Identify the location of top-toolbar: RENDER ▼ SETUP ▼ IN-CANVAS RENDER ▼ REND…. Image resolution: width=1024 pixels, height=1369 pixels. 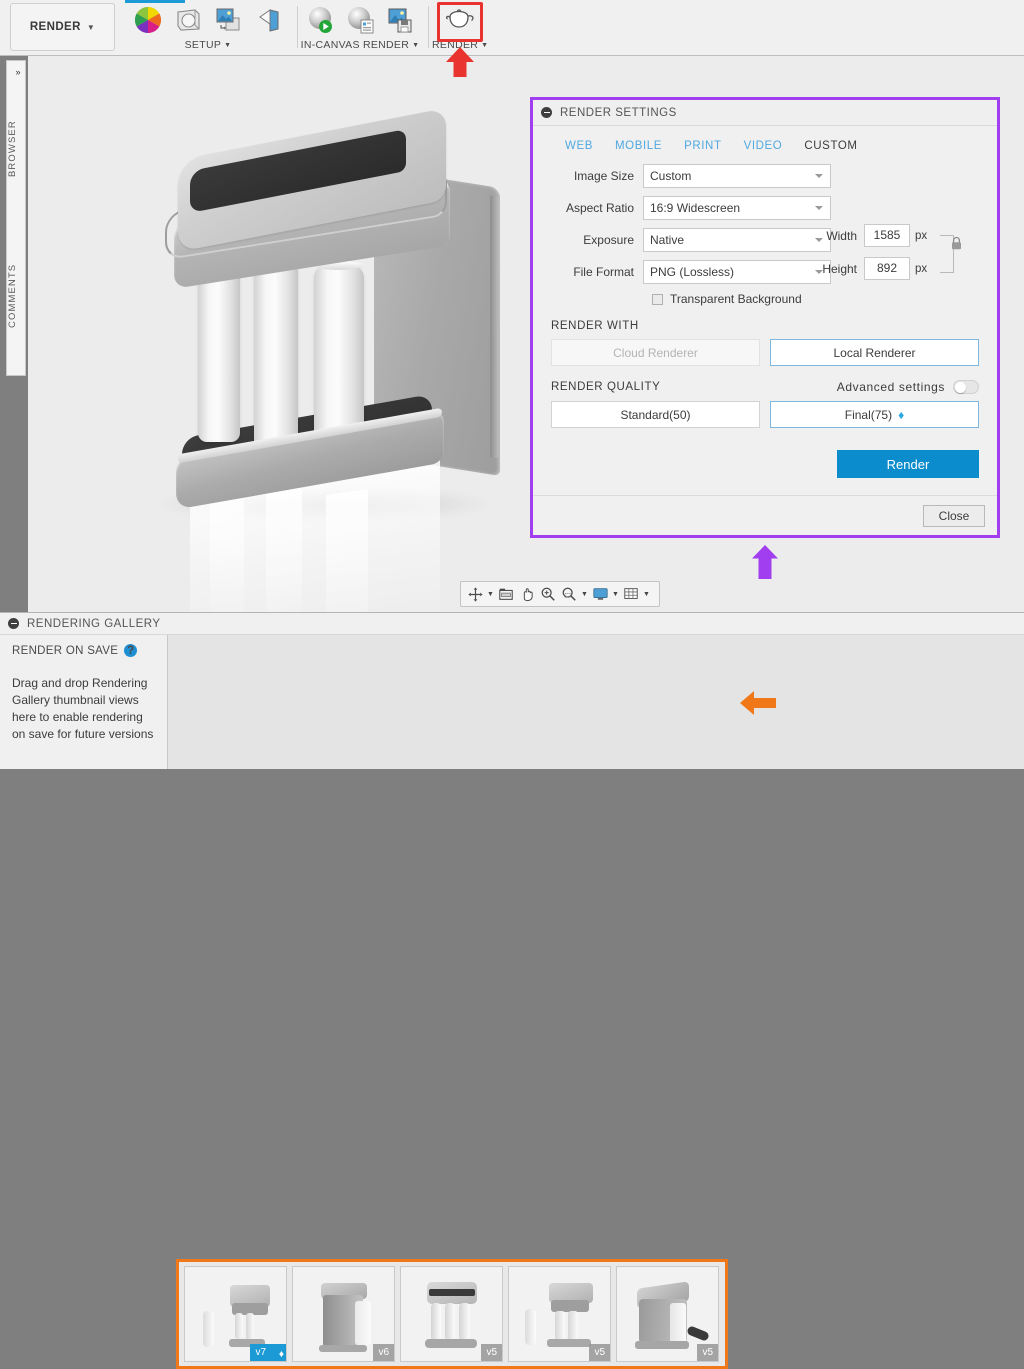
(512, 28).